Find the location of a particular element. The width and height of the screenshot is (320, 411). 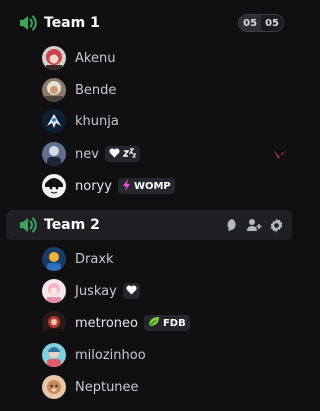

avatar-nev is located at coordinates (54, 154).